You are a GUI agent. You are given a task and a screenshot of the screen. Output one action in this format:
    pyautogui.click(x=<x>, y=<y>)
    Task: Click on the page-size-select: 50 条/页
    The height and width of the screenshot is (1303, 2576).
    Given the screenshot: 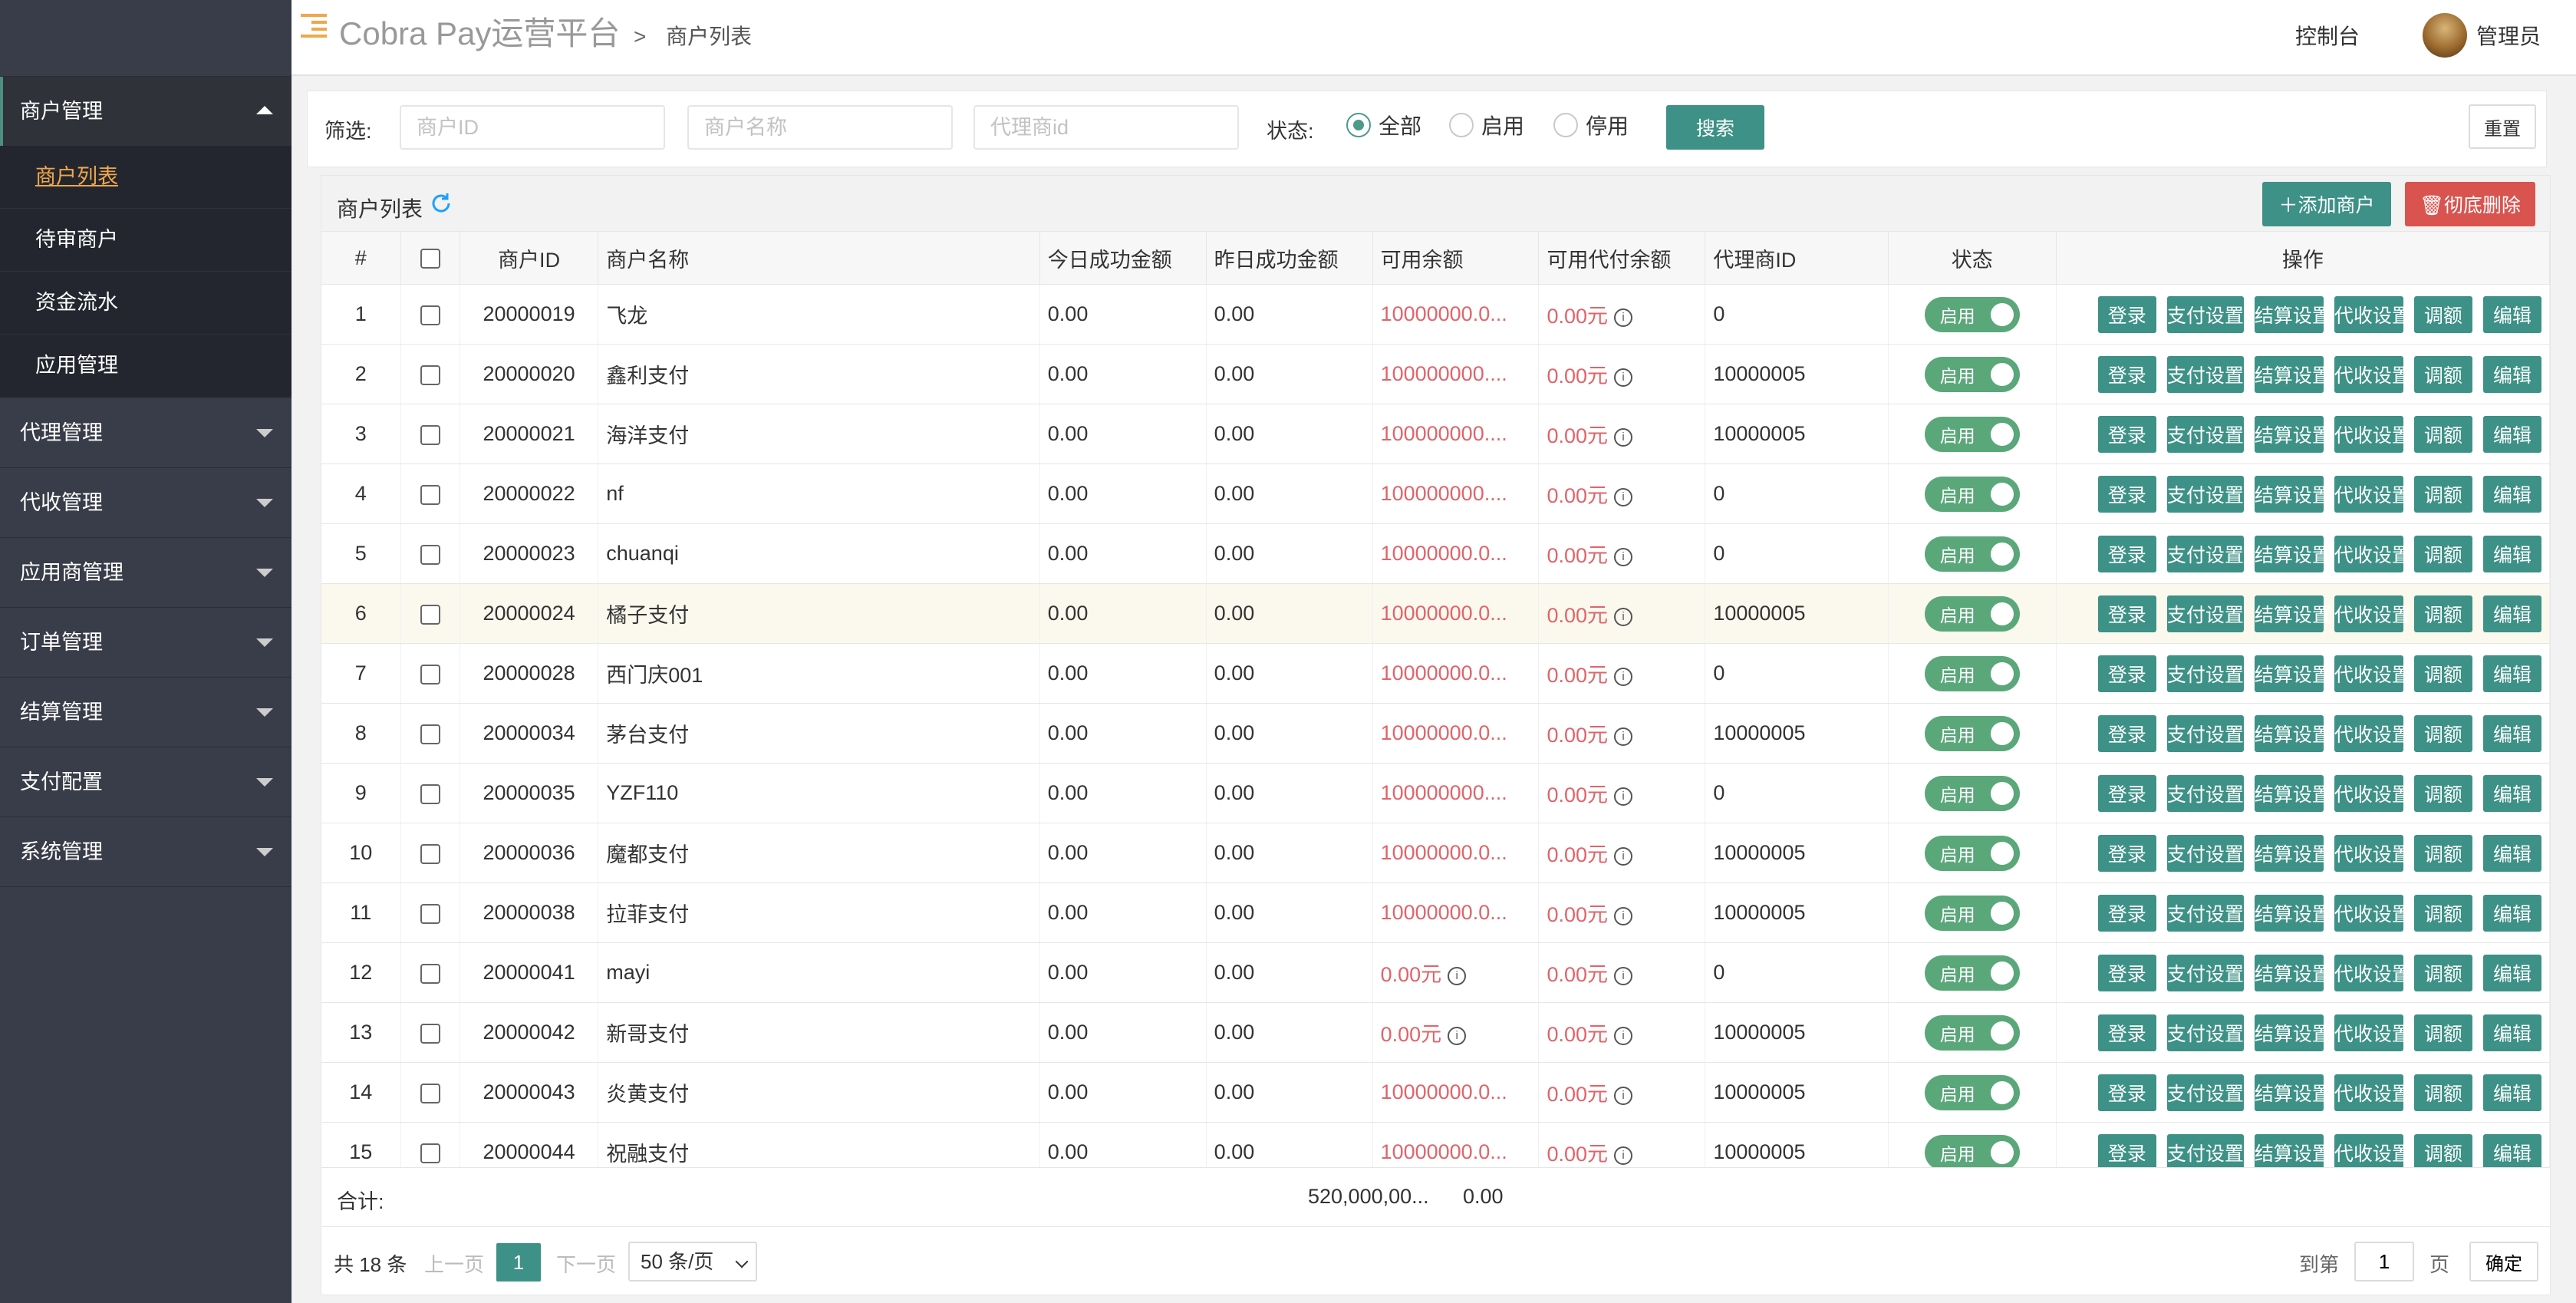 What is the action you would take?
    pyautogui.click(x=692, y=1262)
    